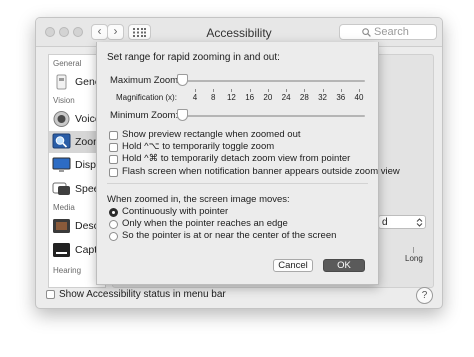 The height and width of the screenshot is (357, 474). Describe the element at coordinates (385, 222) in the screenshot. I see `zoom-style-popup-value: d` at that location.